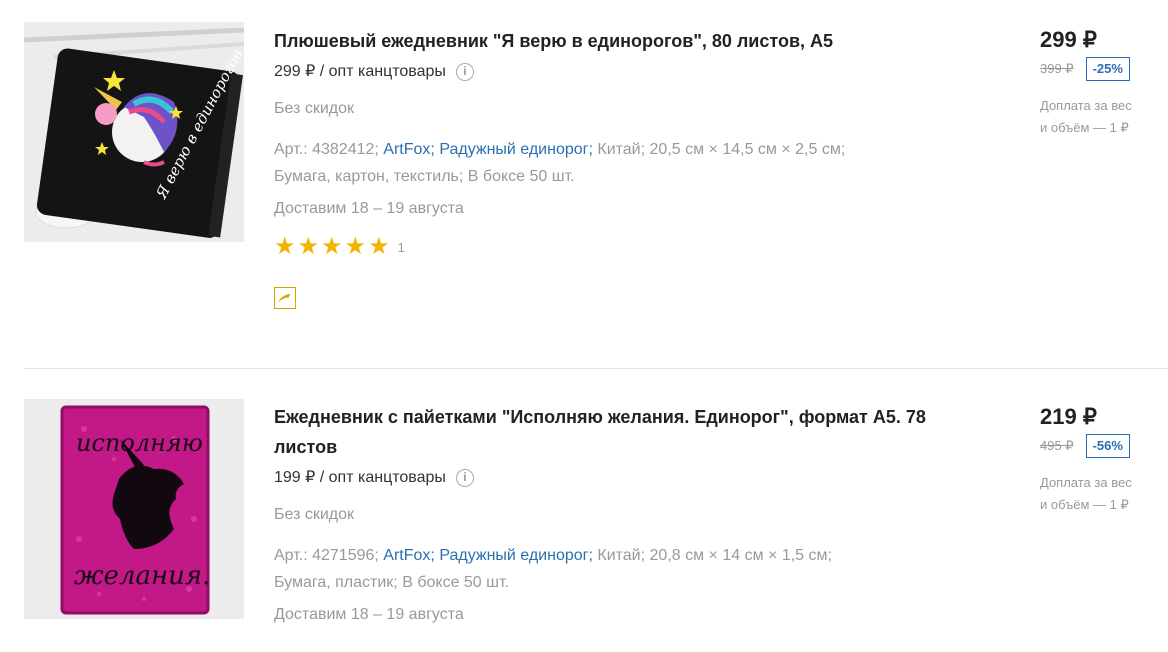  Describe the element at coordinates (142, 576) in the screenshot. I see `cover-text-bottom: желания.` at that location.